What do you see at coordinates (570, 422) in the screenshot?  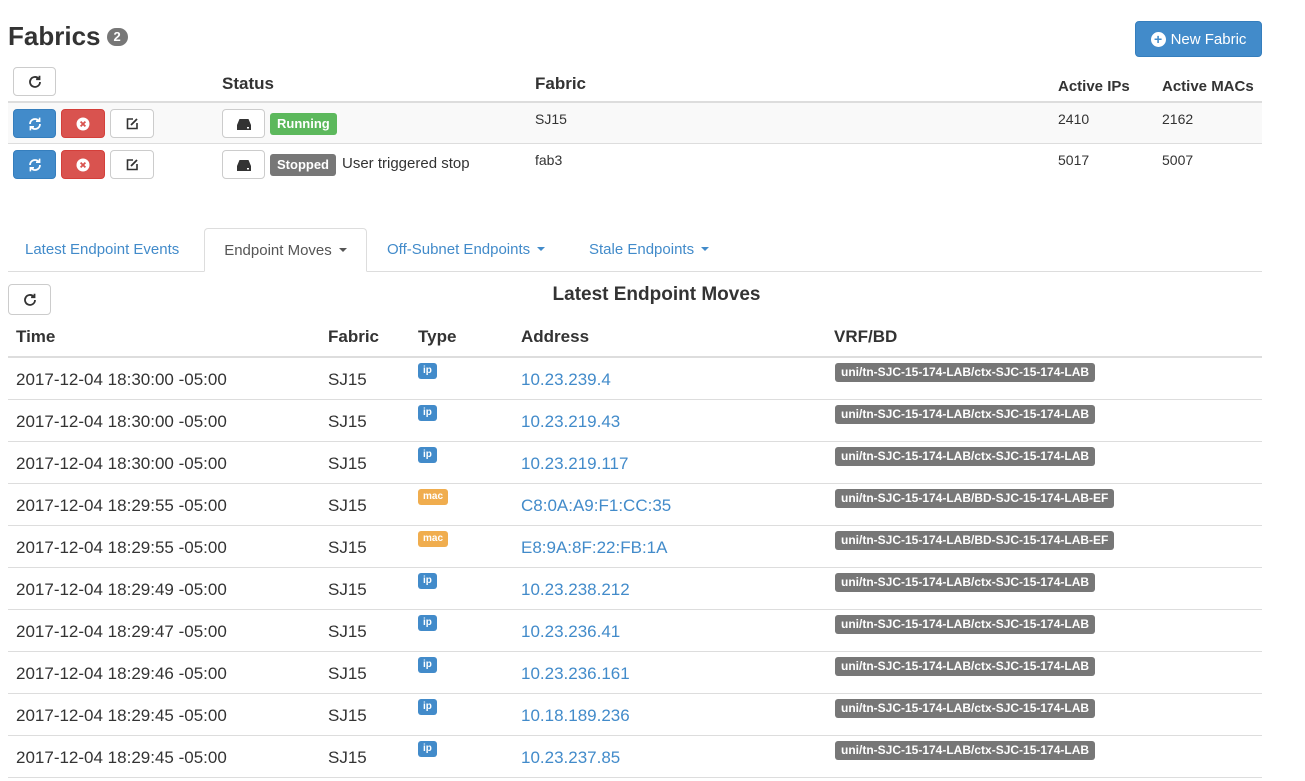 I see `address-link: 10.23.219.43` at bounding box center [570, 422].